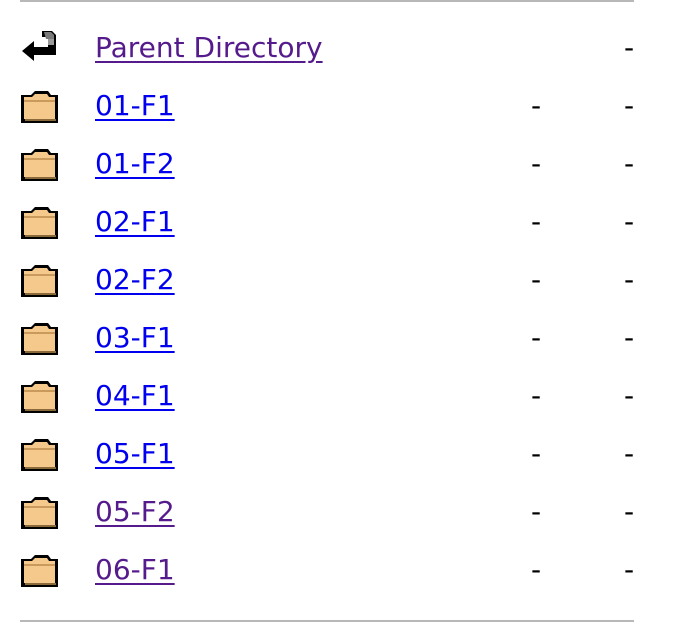 This screenshot has width=680, height=622. Describe the element at coordinates (135, 222) in the screenshot. I see `folder-link: 02-F1` at that location.